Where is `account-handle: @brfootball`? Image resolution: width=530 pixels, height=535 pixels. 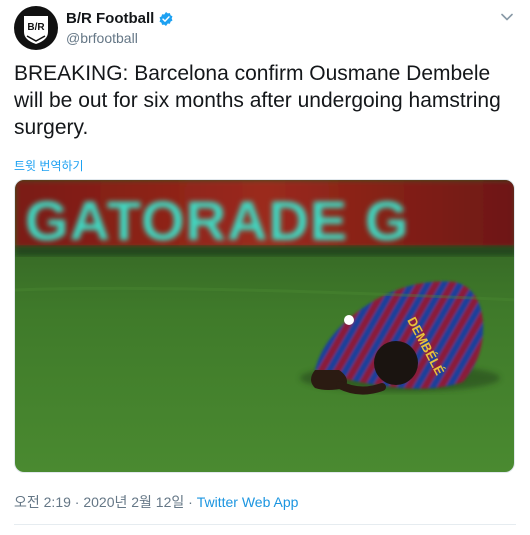 account-handle: @brfootball is located at coordinates (120, 38).